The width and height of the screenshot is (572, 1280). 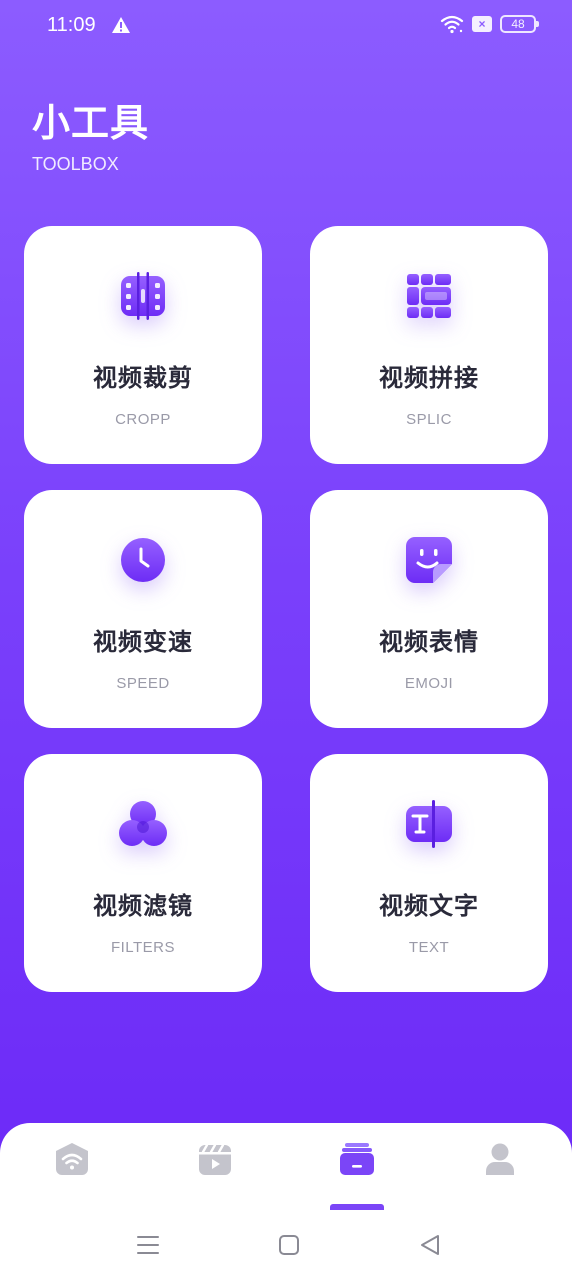 I want to click on tool-subtitle: CROPP, so click(x=143, y=419).